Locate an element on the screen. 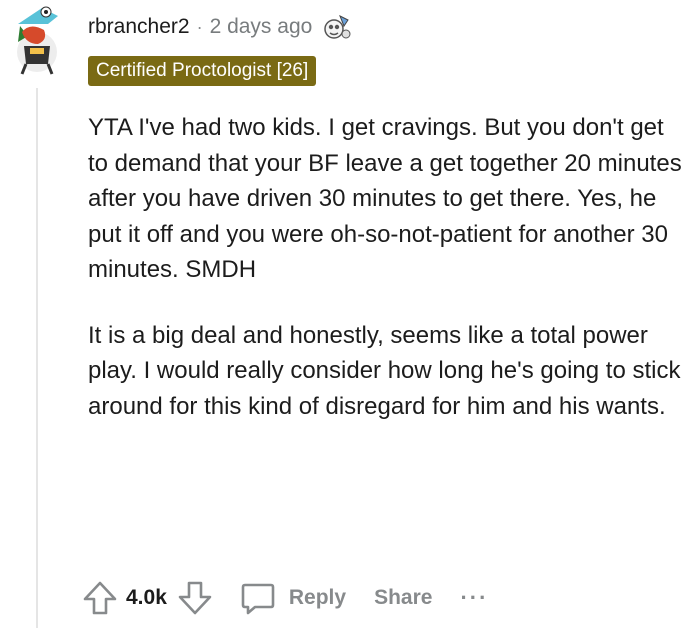 Image resolution: width=700 pixels, height=629 pixels. username-link: rbrancher2 is located at coordinates (139, 27).